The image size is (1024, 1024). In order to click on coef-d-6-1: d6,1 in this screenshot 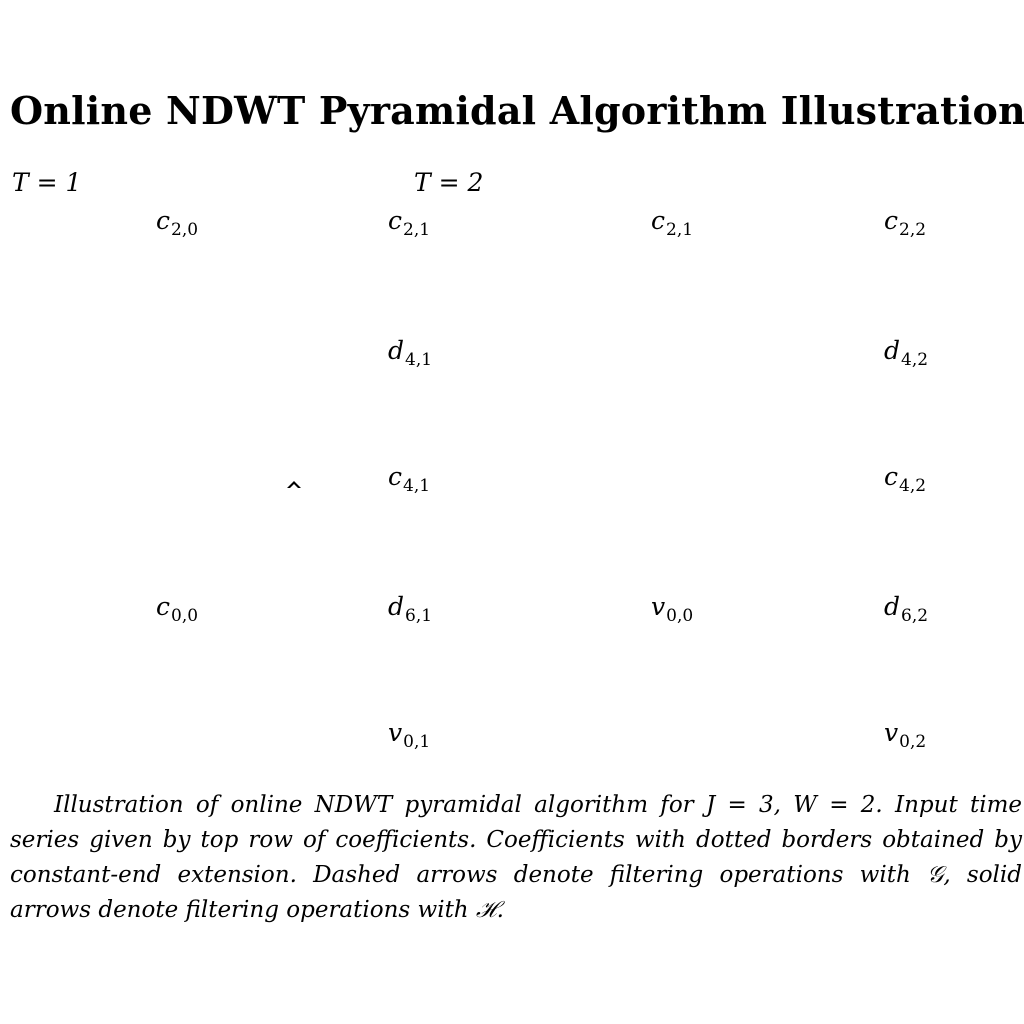, I will do `click(410, 609)`.